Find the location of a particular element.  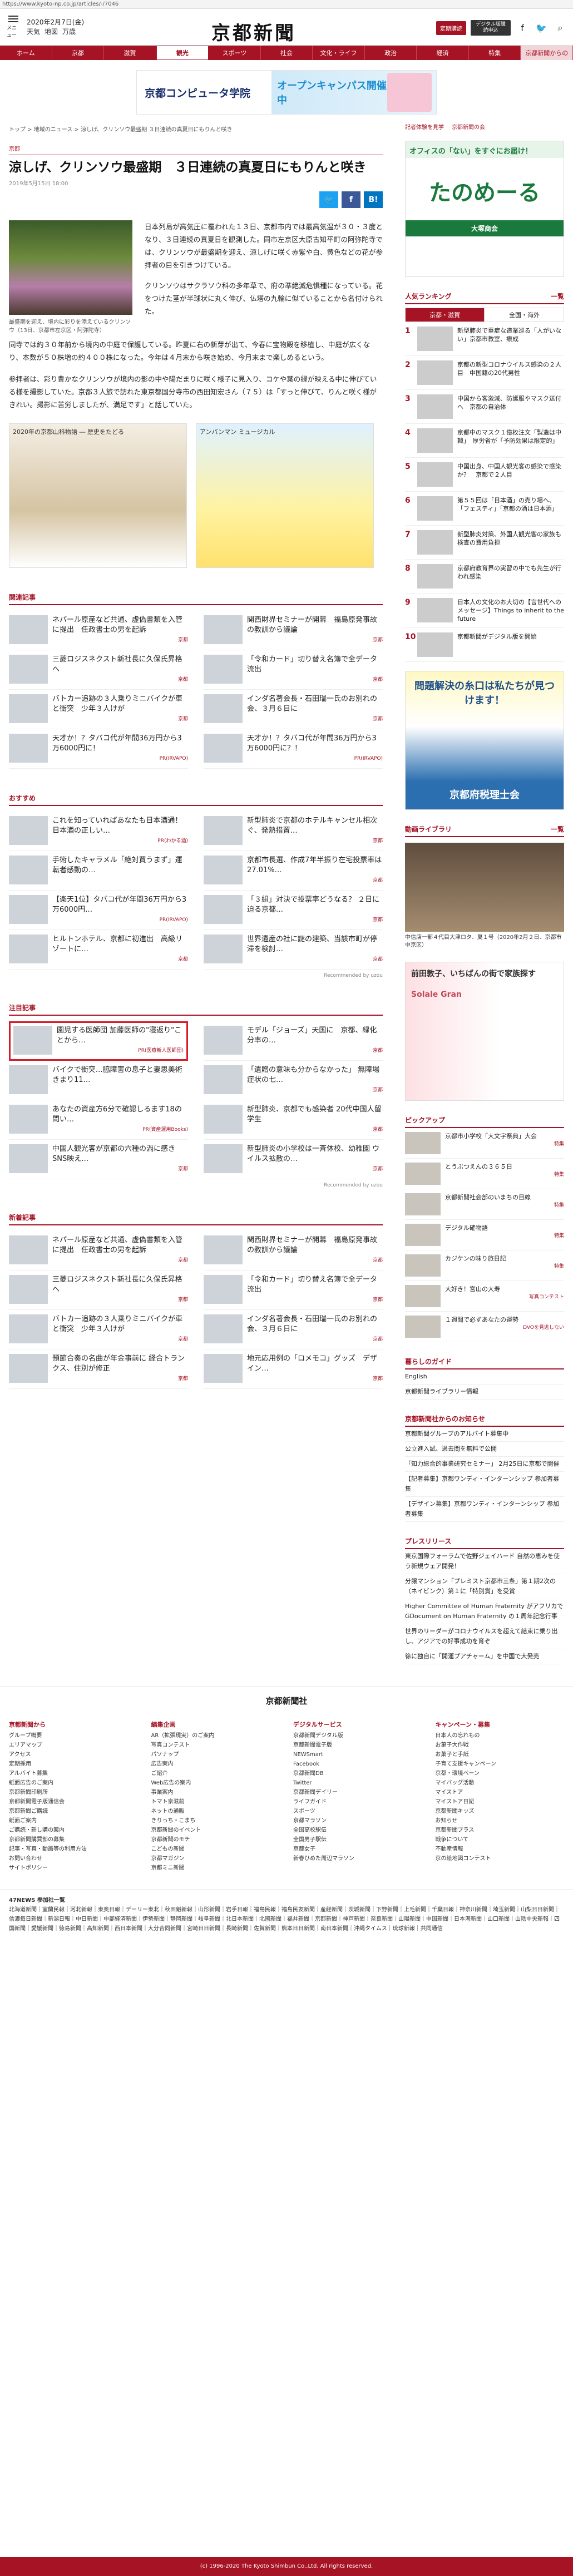

article-card: モデル「ジョーズ」天国に 京都、緑化分率の… 京都 is located at coordinates (293, 1041).